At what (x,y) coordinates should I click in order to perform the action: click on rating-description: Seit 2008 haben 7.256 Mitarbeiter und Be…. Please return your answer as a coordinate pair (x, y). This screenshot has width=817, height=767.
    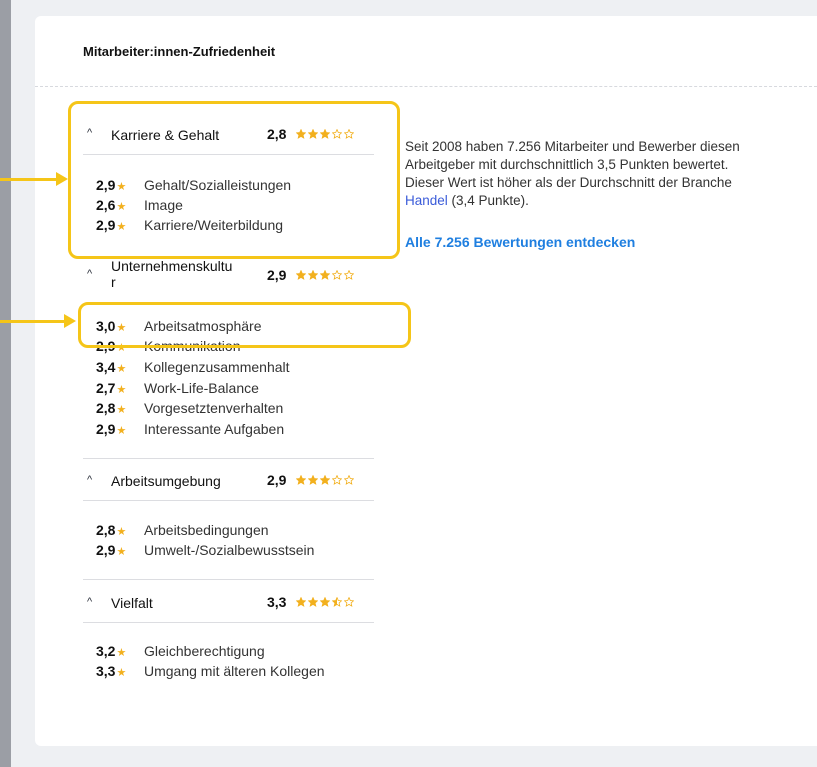
    Looking at the image, I should click on (572, 173).